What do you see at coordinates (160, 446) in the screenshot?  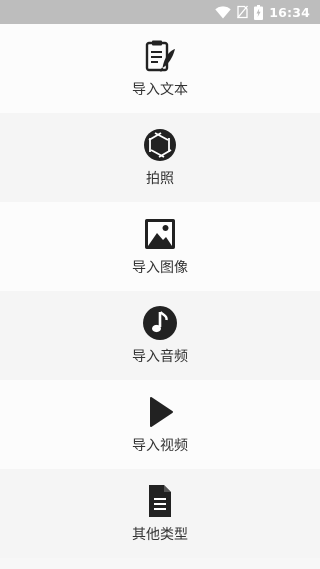 I see `menu-item-label: 导入视频` at bounding box center [160, 446].